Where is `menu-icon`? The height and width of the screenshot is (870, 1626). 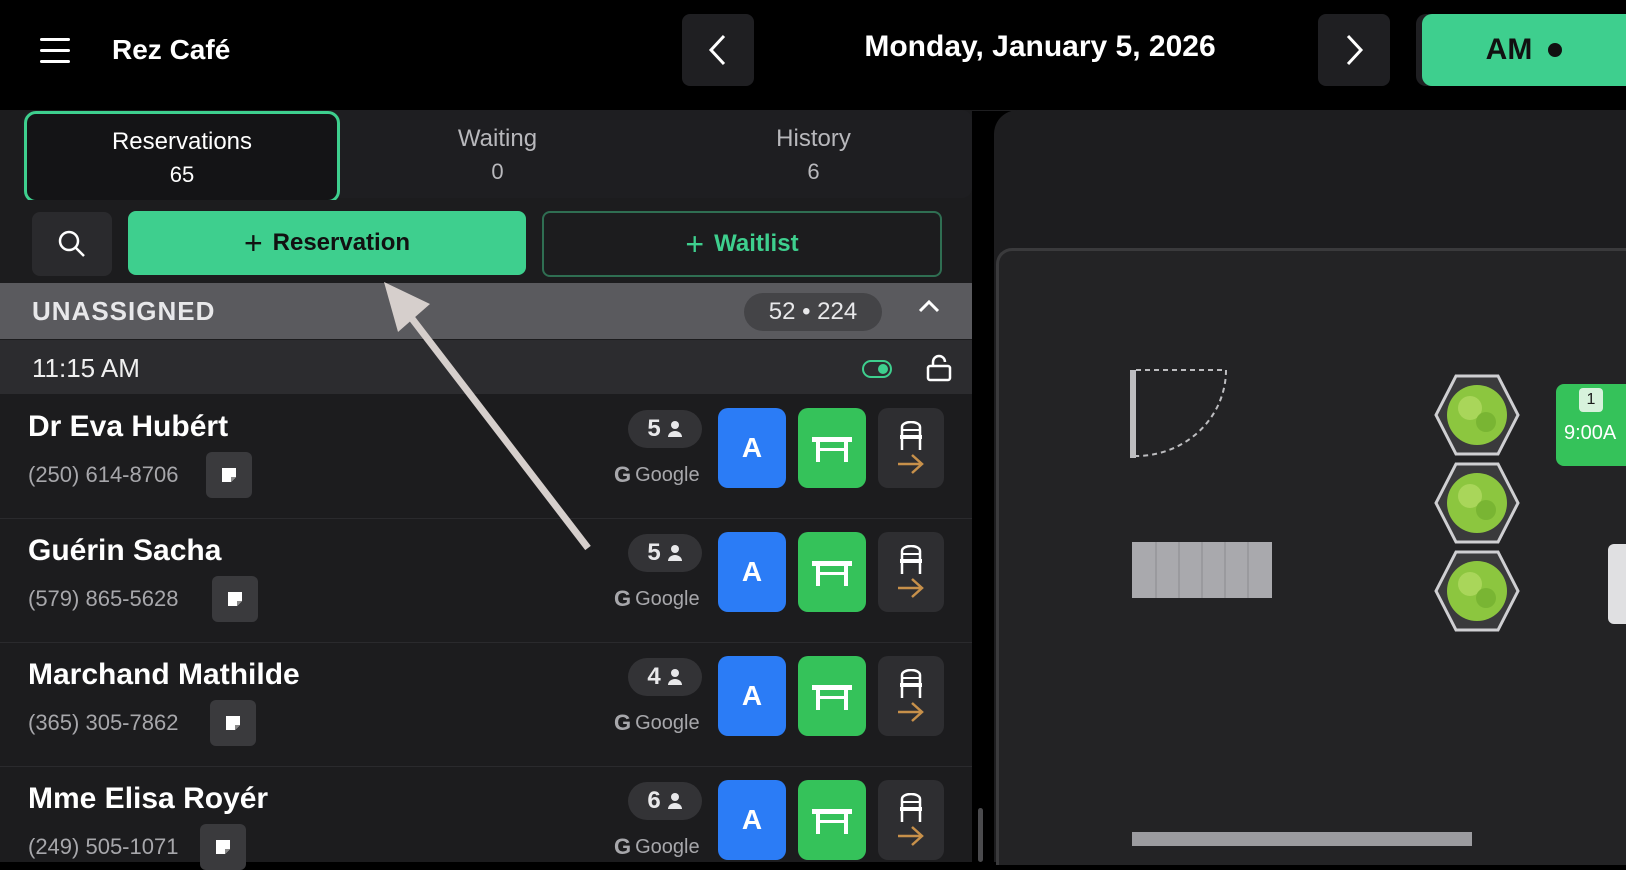 menu-icon is located at coordinates (55, 51).